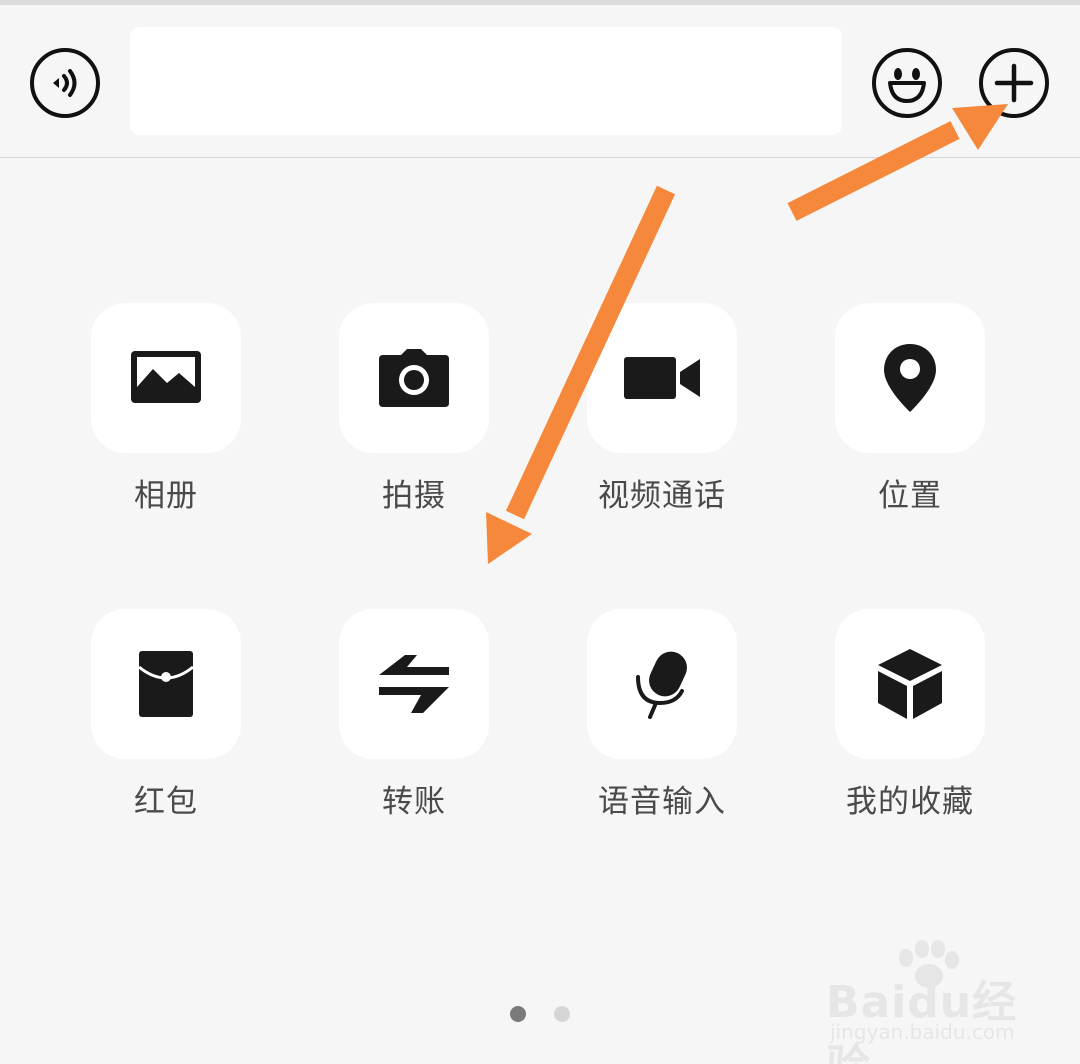  I want to click on voice-wave-icon, so click(65, 83).